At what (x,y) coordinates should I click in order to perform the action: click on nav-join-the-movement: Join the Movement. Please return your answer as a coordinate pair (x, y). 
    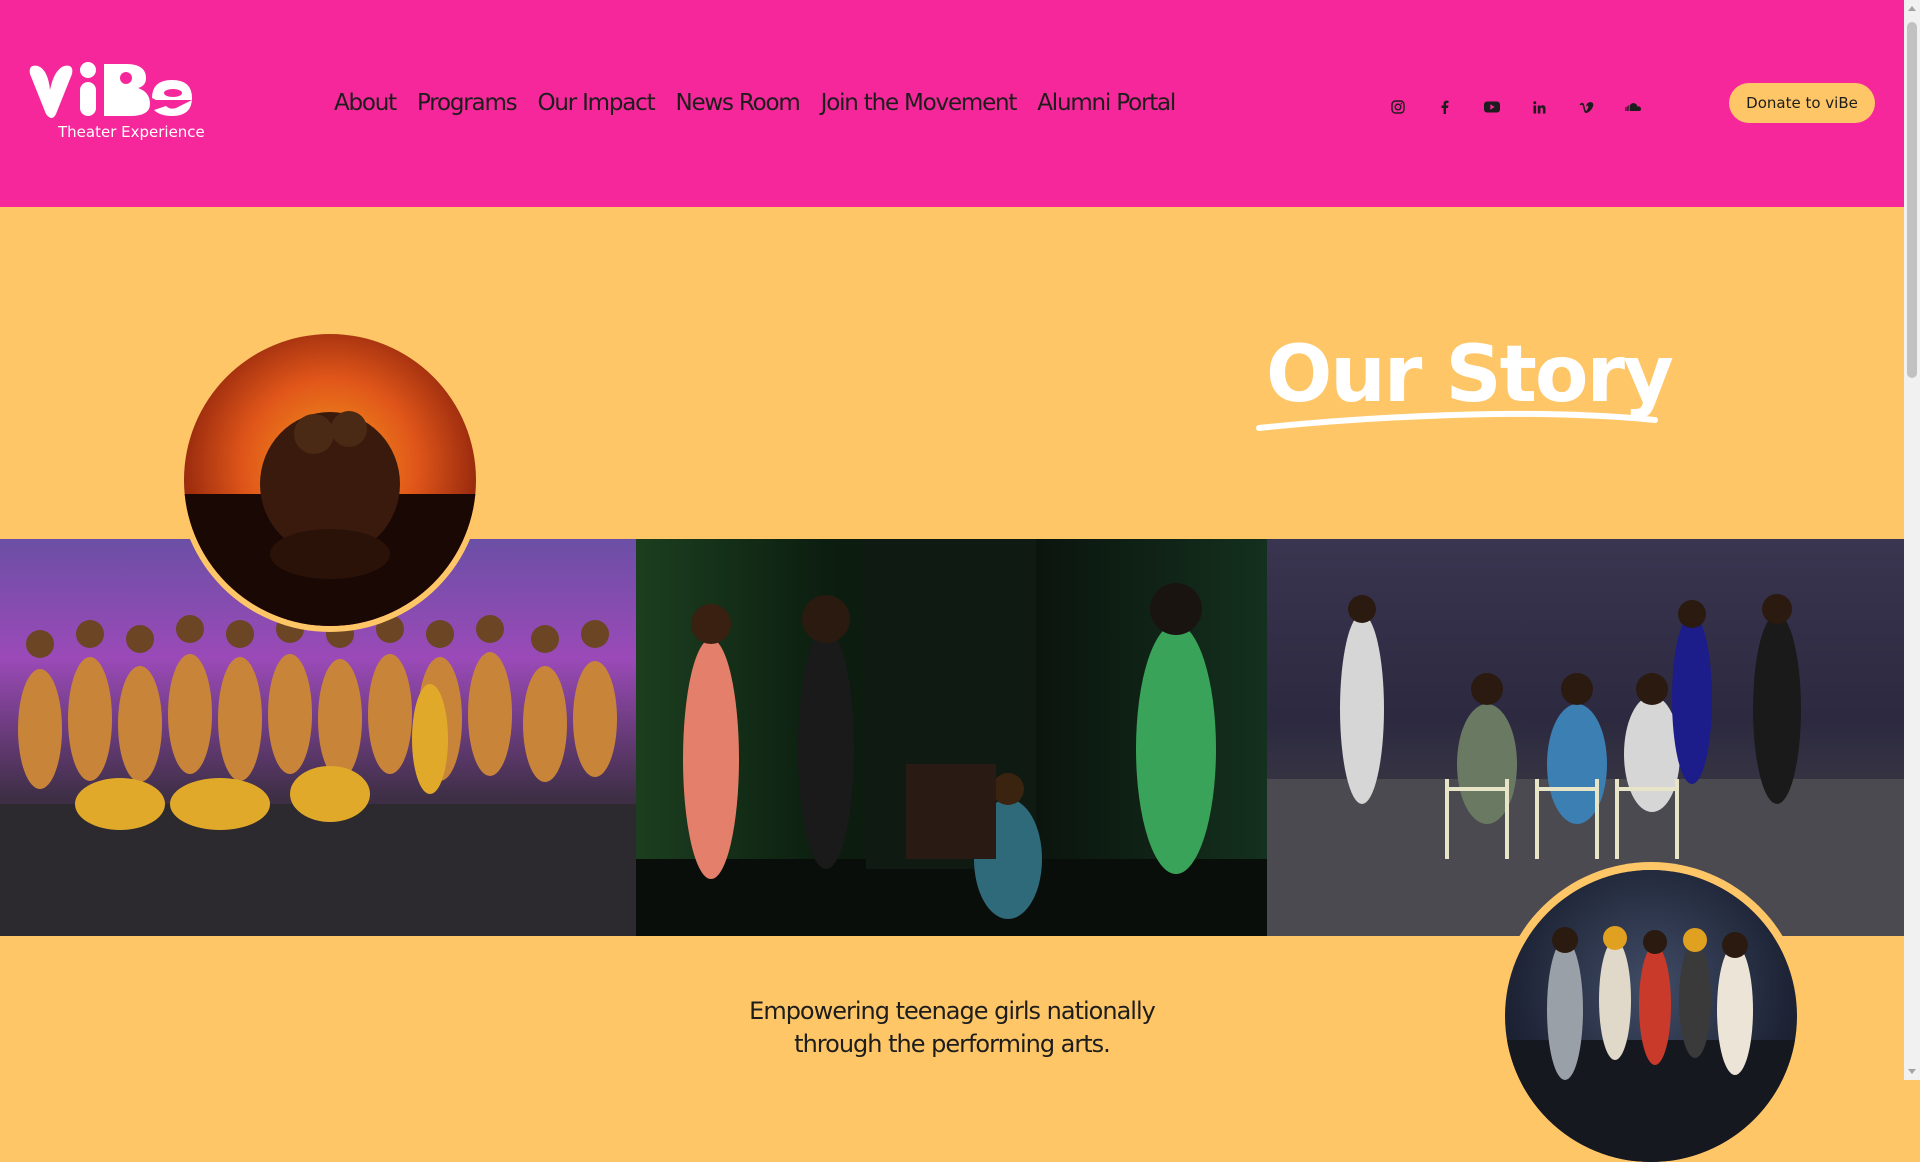
    Looking at the image, I should click on (919, 103).